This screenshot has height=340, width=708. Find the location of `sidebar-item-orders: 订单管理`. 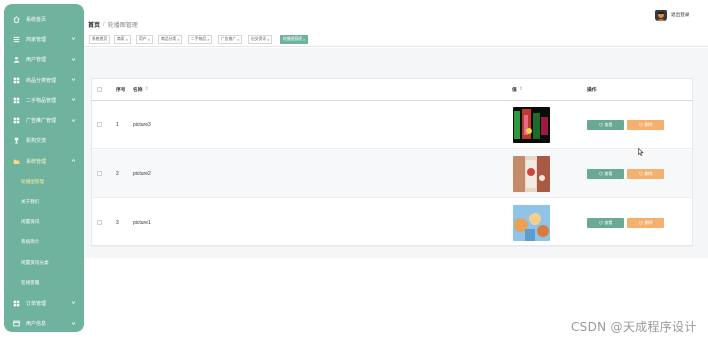

sidebar-item-orders: 订单管理 is located at coordinates (44, 303).